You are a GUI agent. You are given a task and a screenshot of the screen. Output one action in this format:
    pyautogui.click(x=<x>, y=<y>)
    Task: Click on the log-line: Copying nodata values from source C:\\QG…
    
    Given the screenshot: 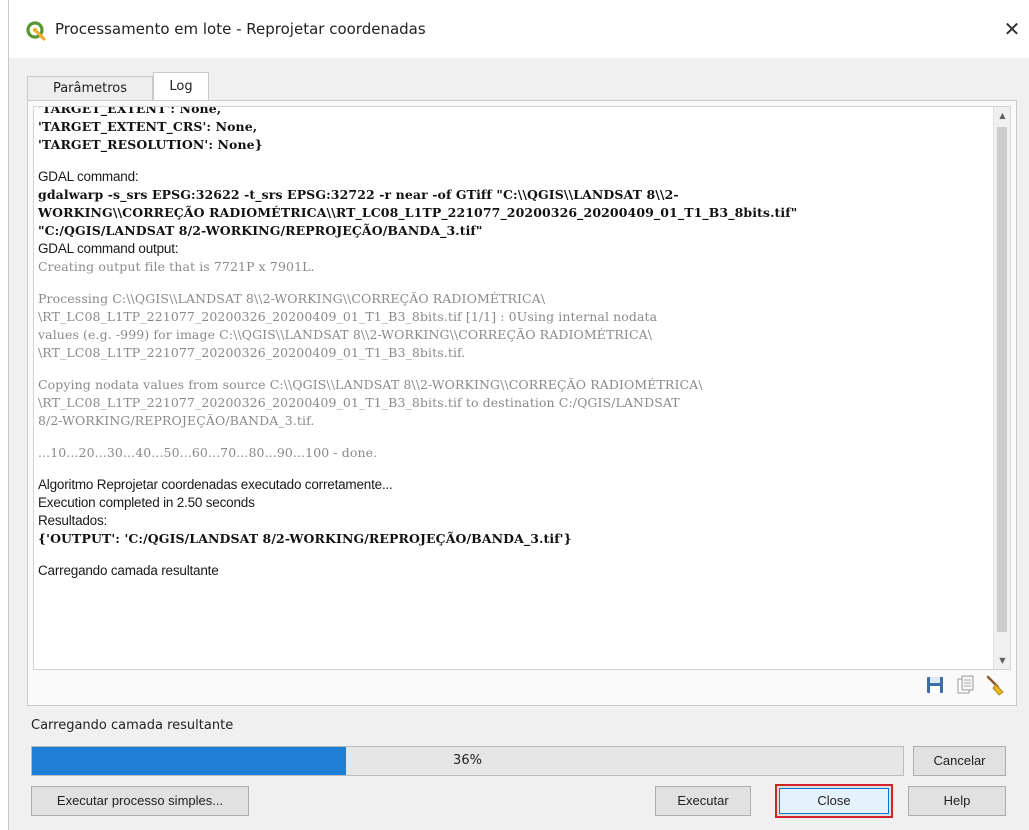 What is the action you would take?
    pyautogui.click(x=370, y=384)
    